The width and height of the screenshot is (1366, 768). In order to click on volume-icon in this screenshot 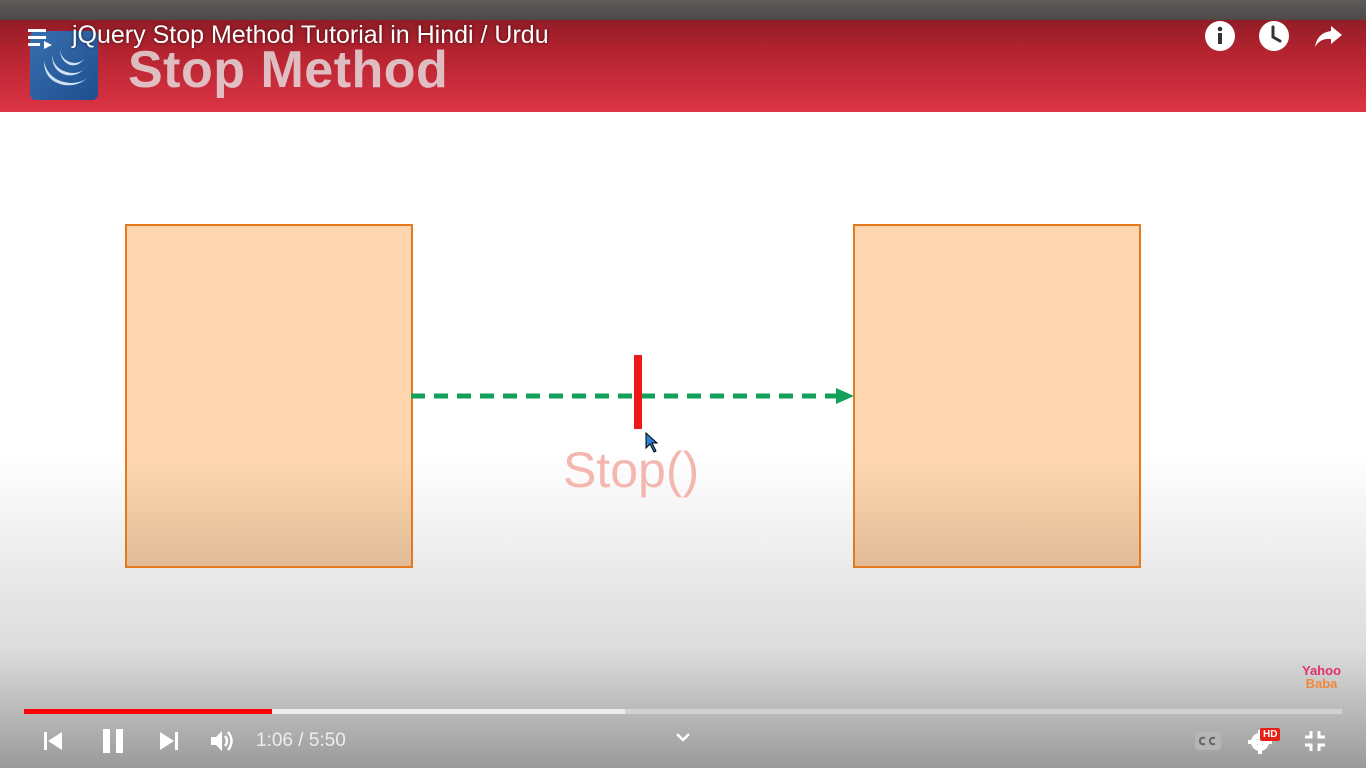, I will do `click(222, 743)`.